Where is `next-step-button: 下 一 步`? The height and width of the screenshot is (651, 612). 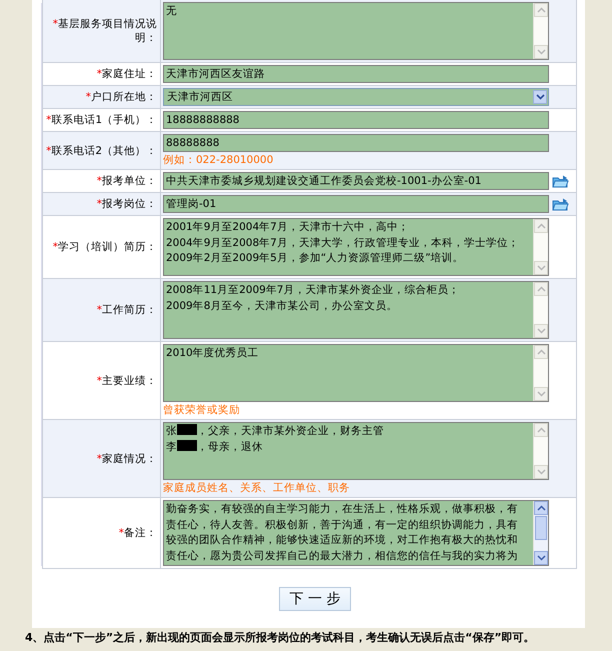
next-step-button: 下 一 步 is located at coordinates (315, 599).